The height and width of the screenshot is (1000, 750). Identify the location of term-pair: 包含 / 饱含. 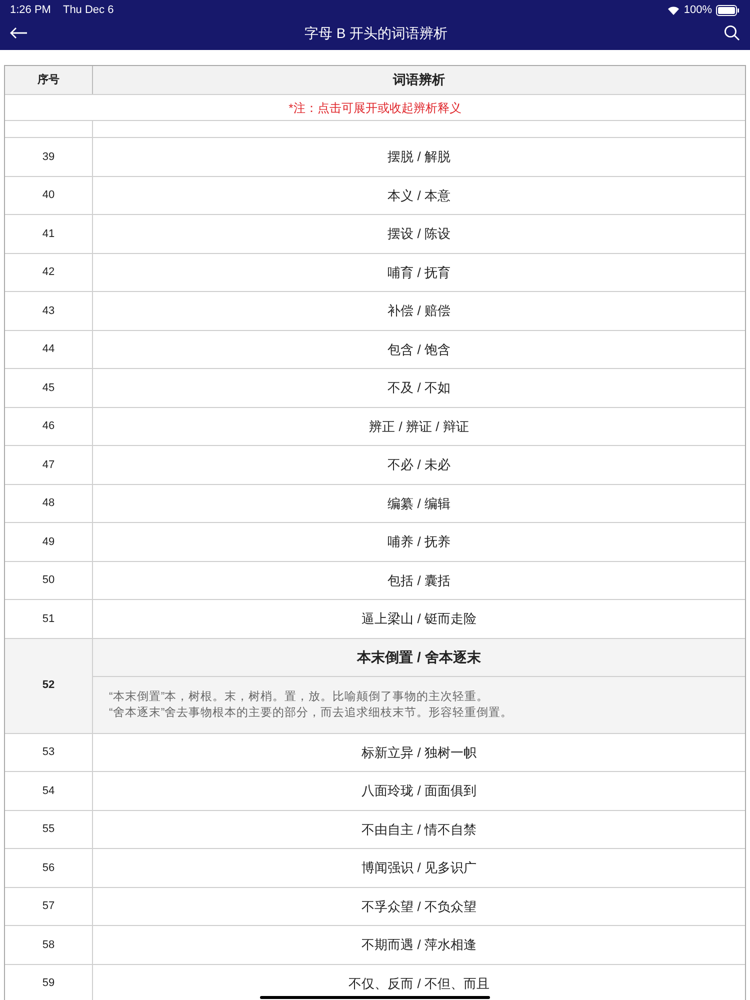
(419, 349).